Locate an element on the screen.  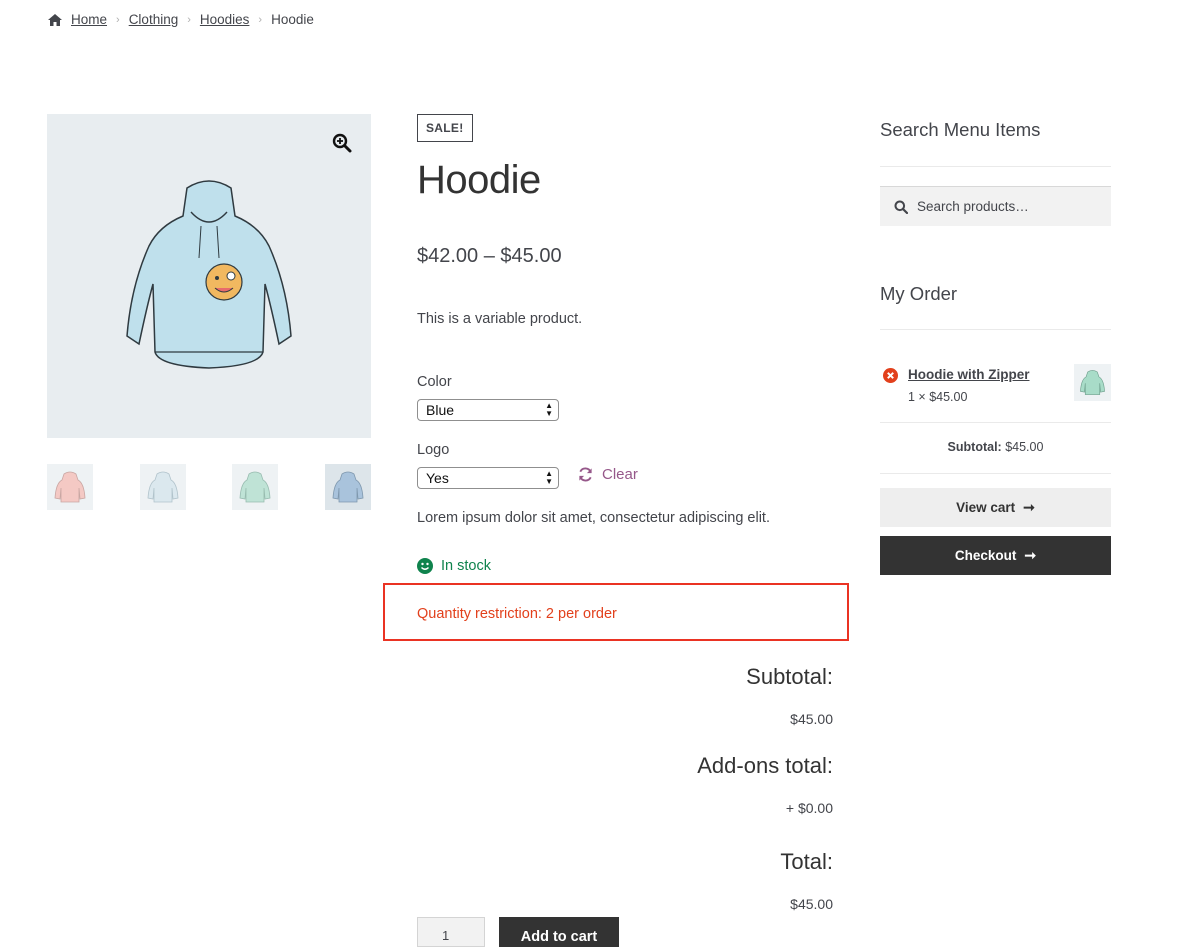
mini-cart-subtotal-value: $45.00 is located at coordinates (1024, 447).